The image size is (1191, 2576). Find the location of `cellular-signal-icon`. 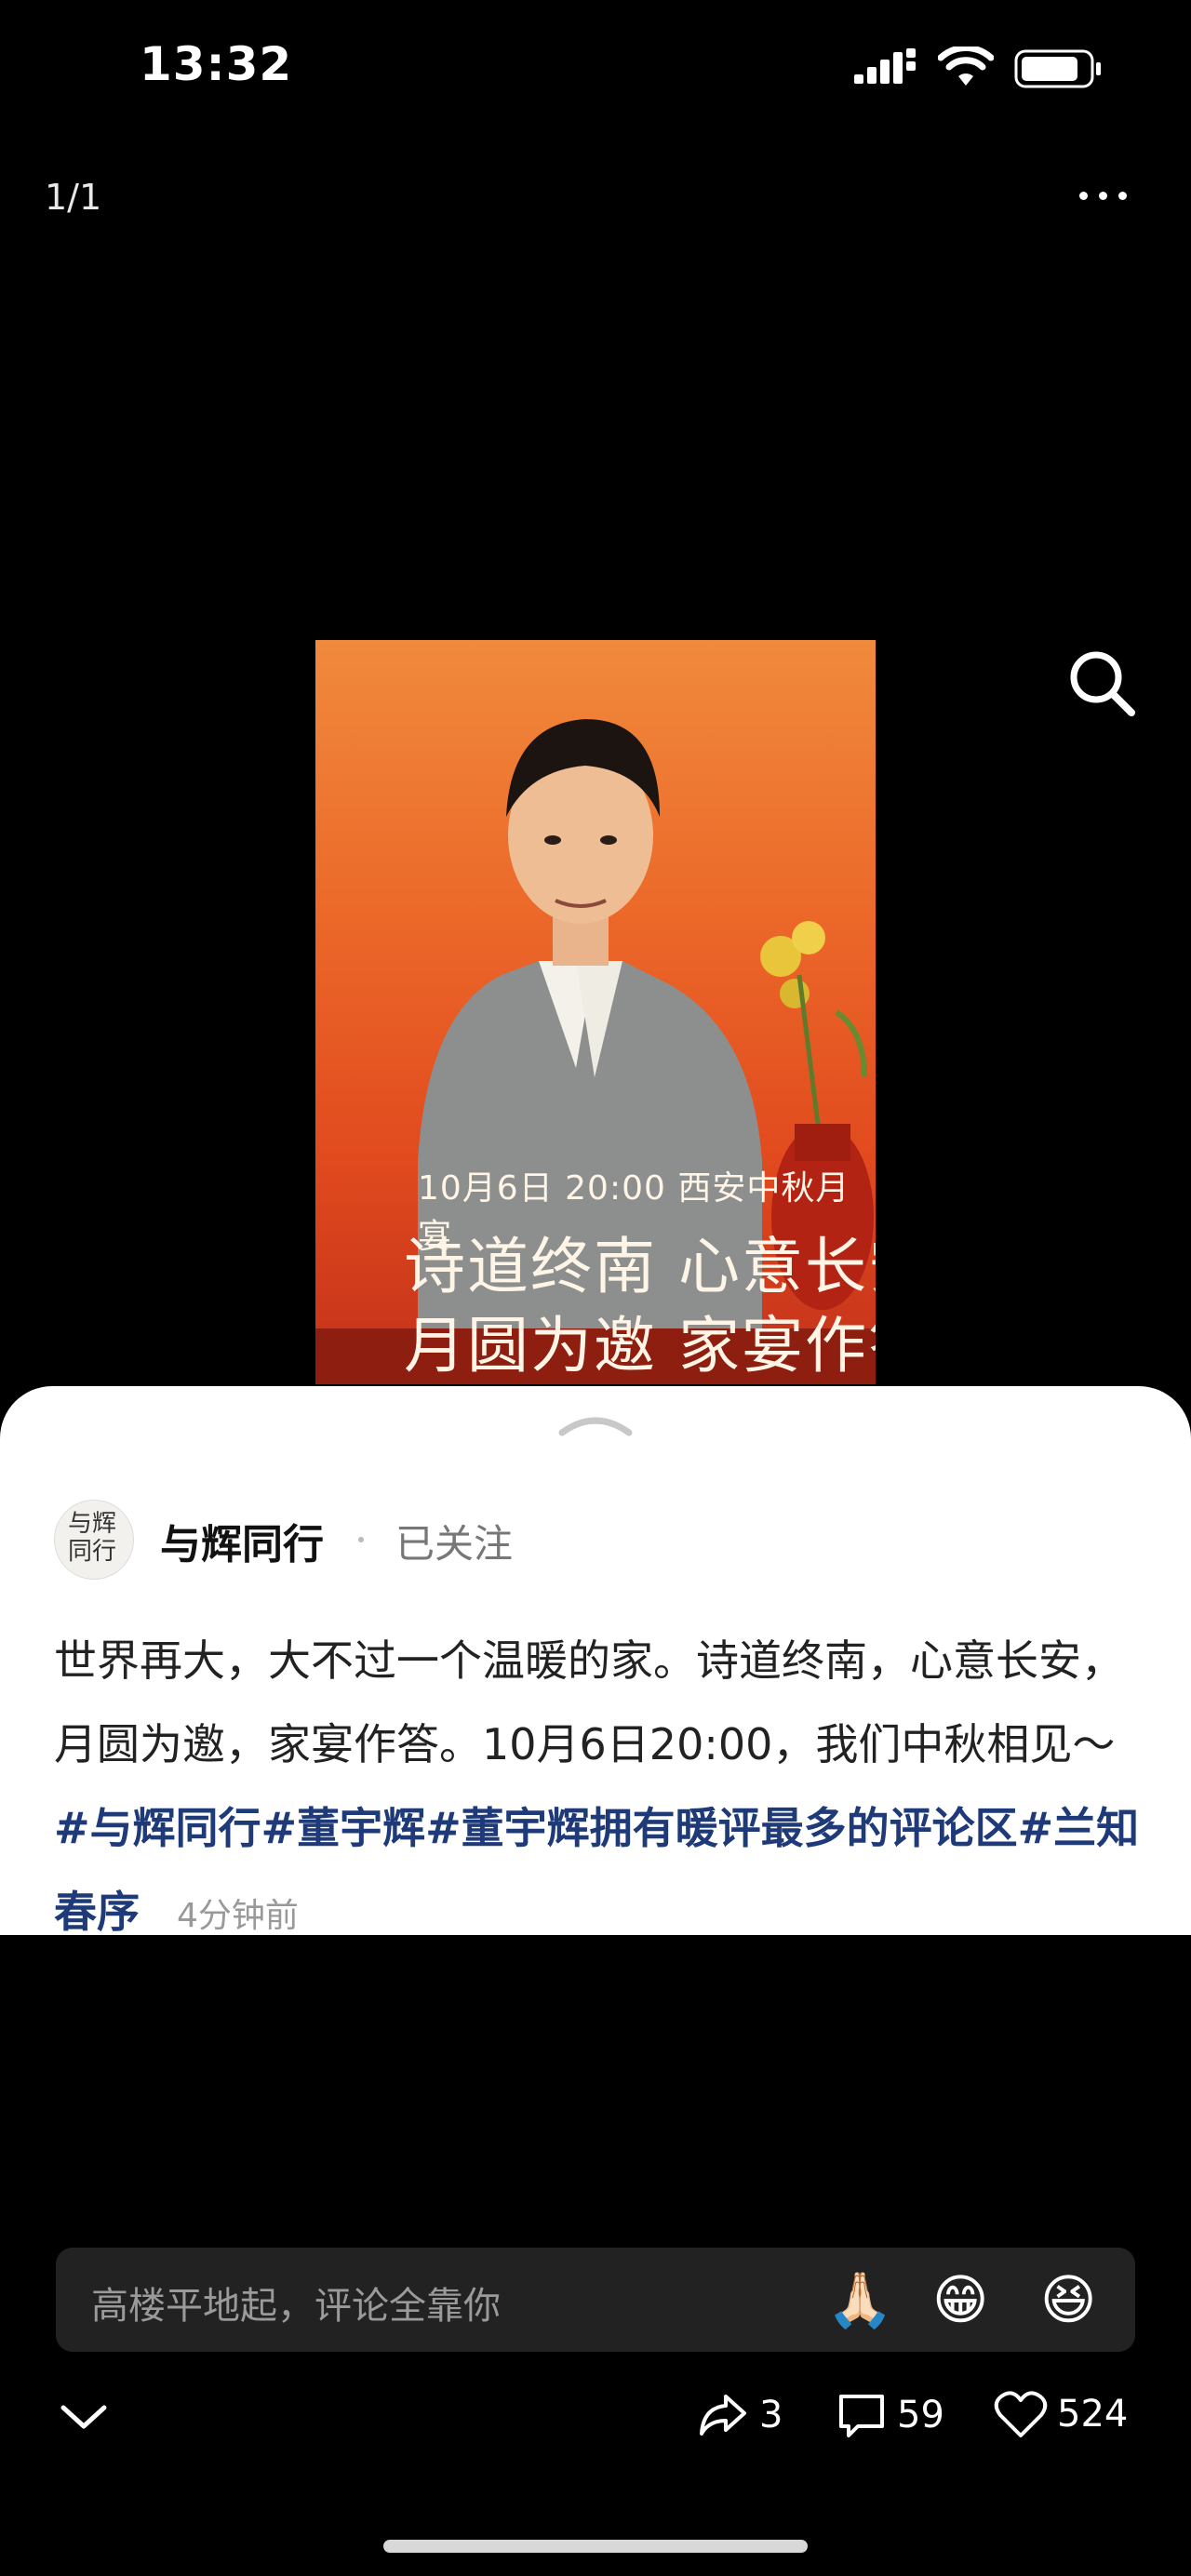

cellular-signal-icon is located at coordinates (887, 68).